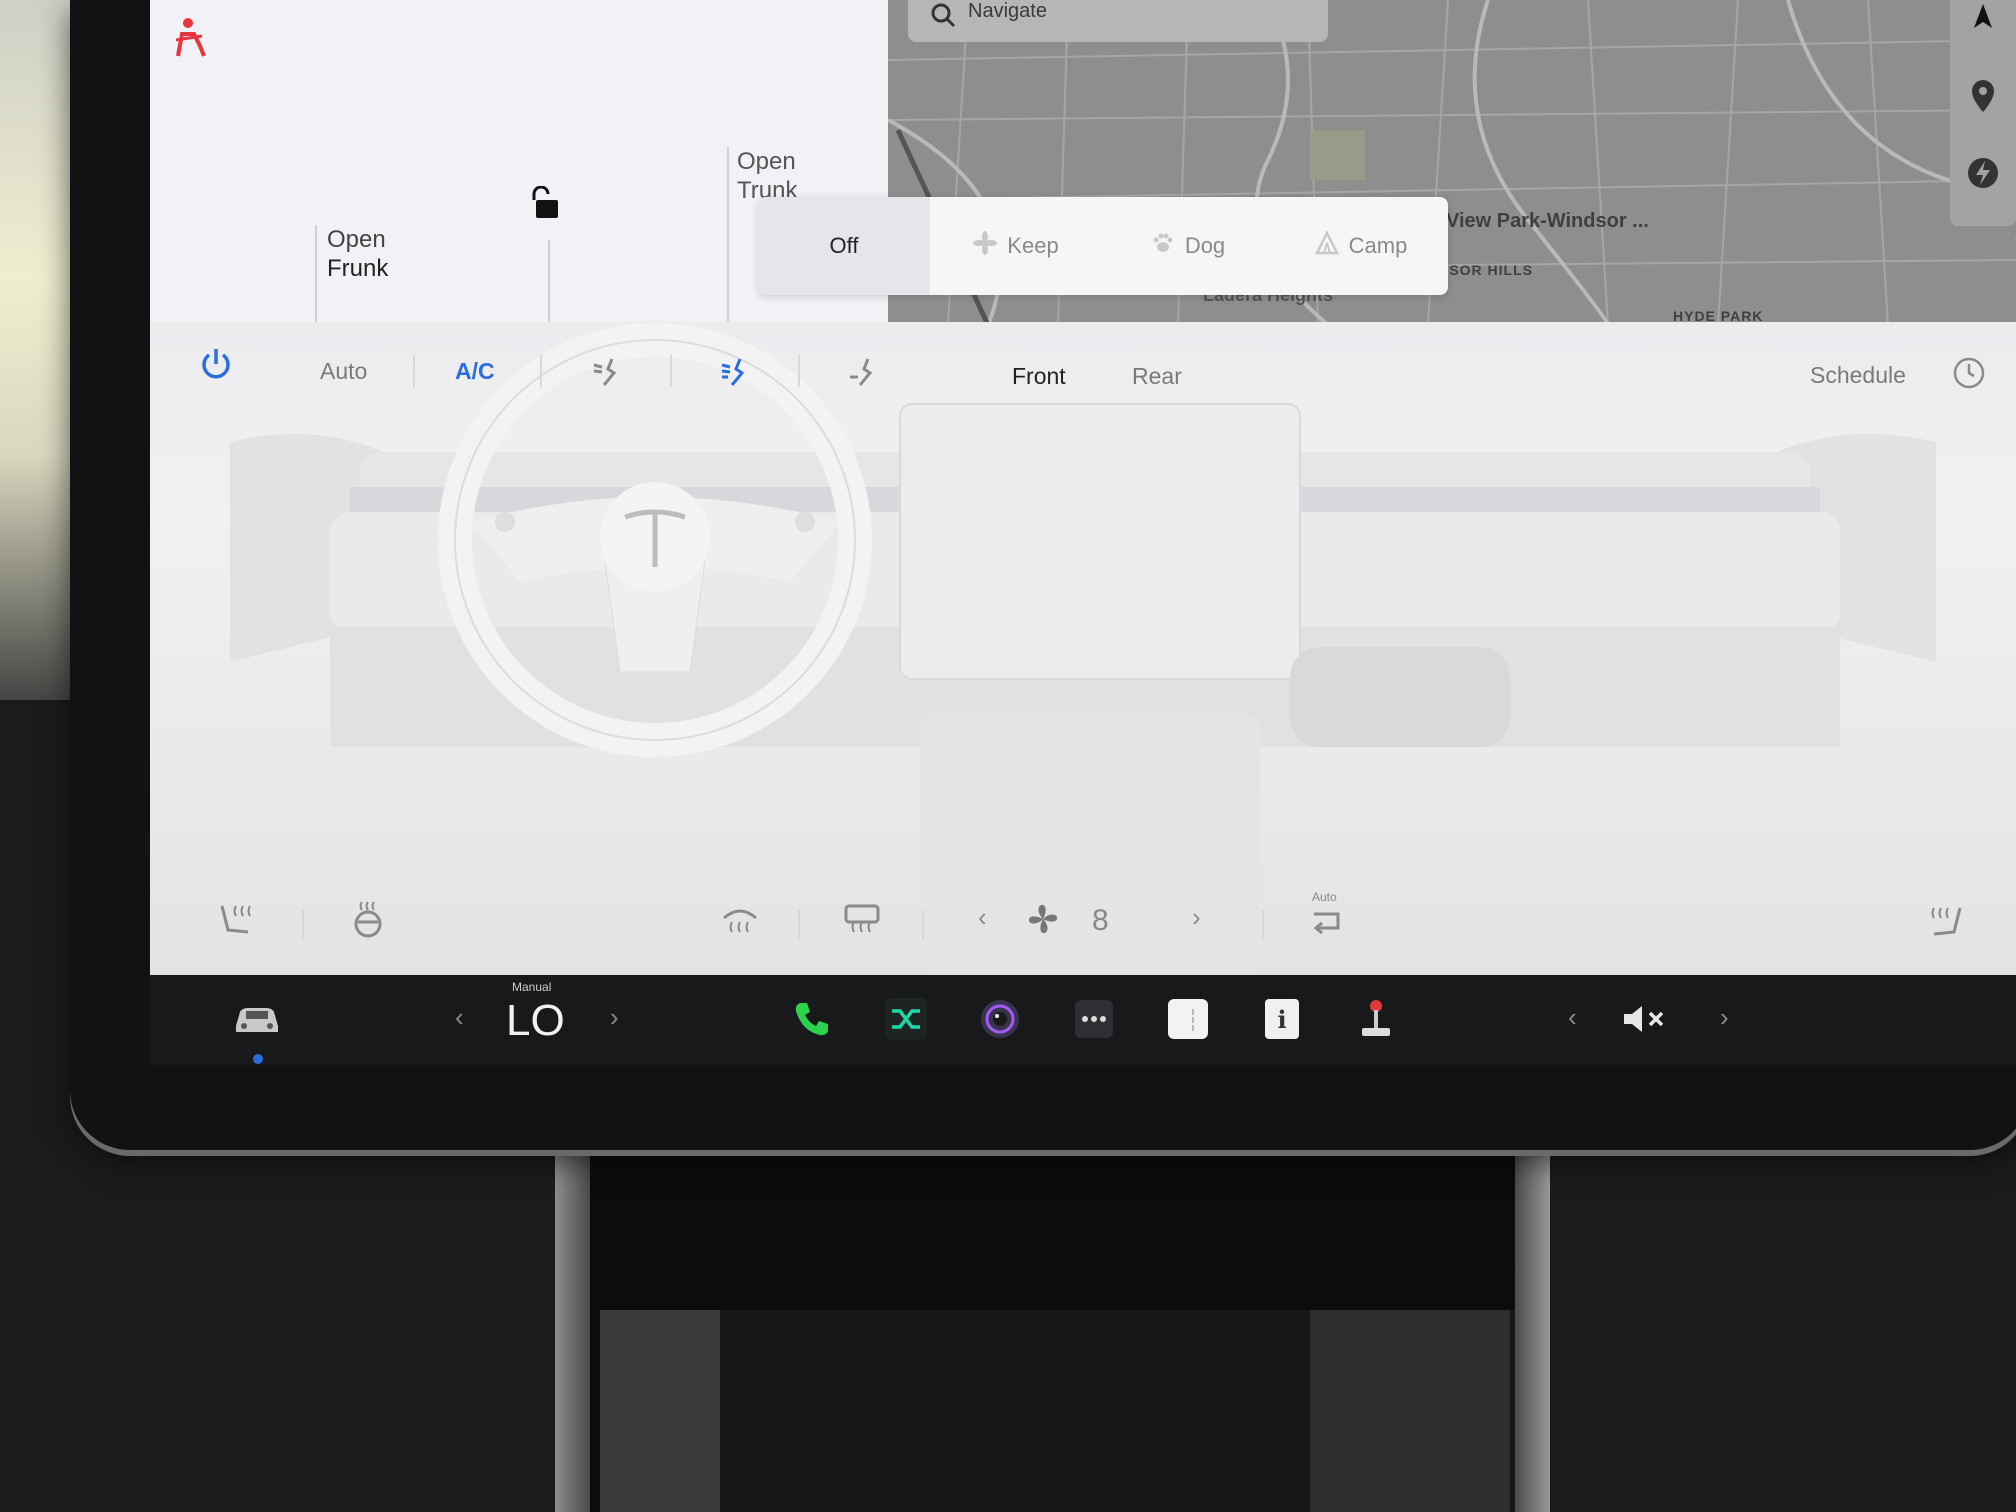 The width and height of the screenshot is (2016, 1512). What do you see at coordinates (1043, 921) in the screenshot?
I see `fan-speed-icon` at bounding box center [1043, 921].